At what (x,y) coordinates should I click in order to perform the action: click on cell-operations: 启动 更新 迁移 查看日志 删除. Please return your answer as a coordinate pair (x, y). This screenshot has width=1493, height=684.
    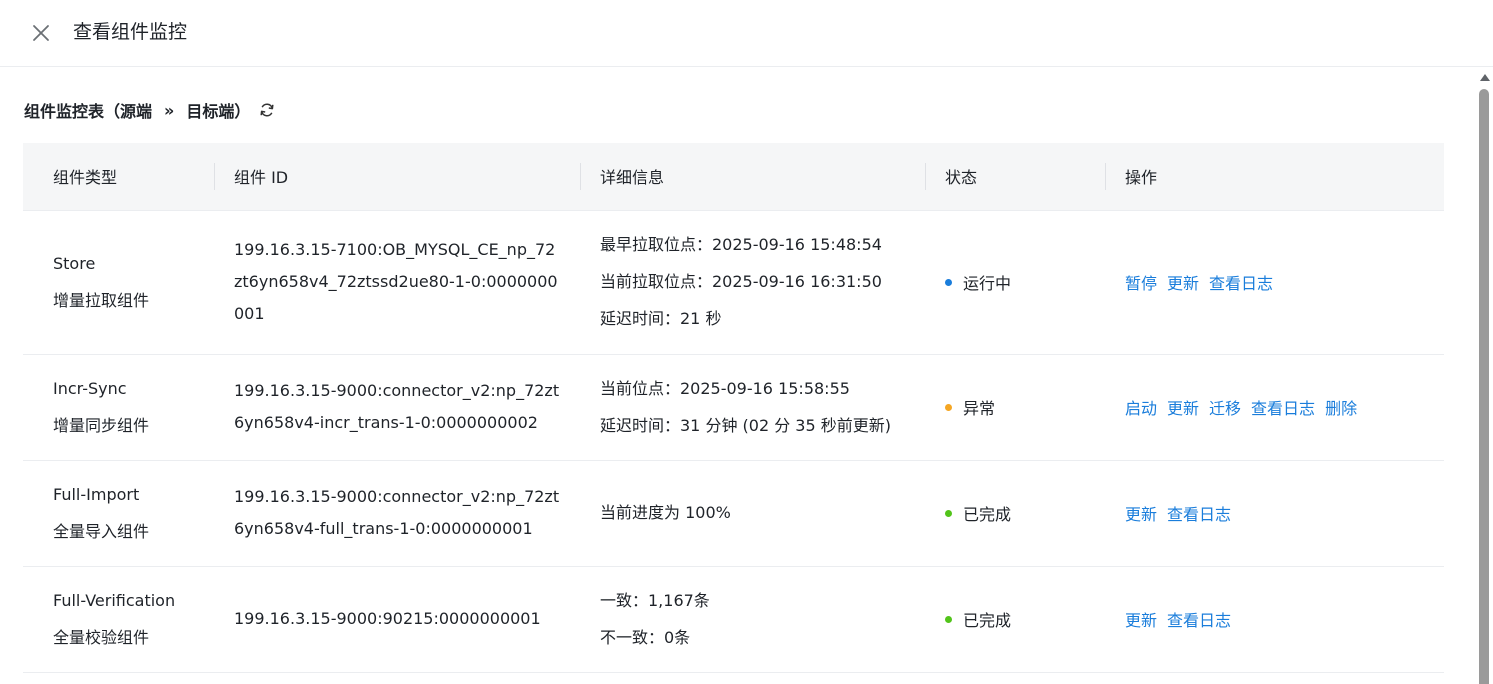
    Looking at the image, I should click on (1274, 407).